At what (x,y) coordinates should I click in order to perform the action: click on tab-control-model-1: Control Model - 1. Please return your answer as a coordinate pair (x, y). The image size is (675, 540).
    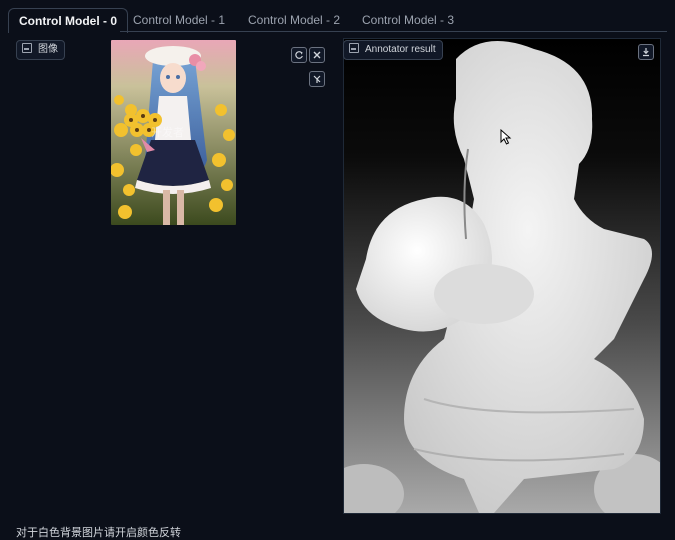
    Looking at the image, I should click on (179, 20).